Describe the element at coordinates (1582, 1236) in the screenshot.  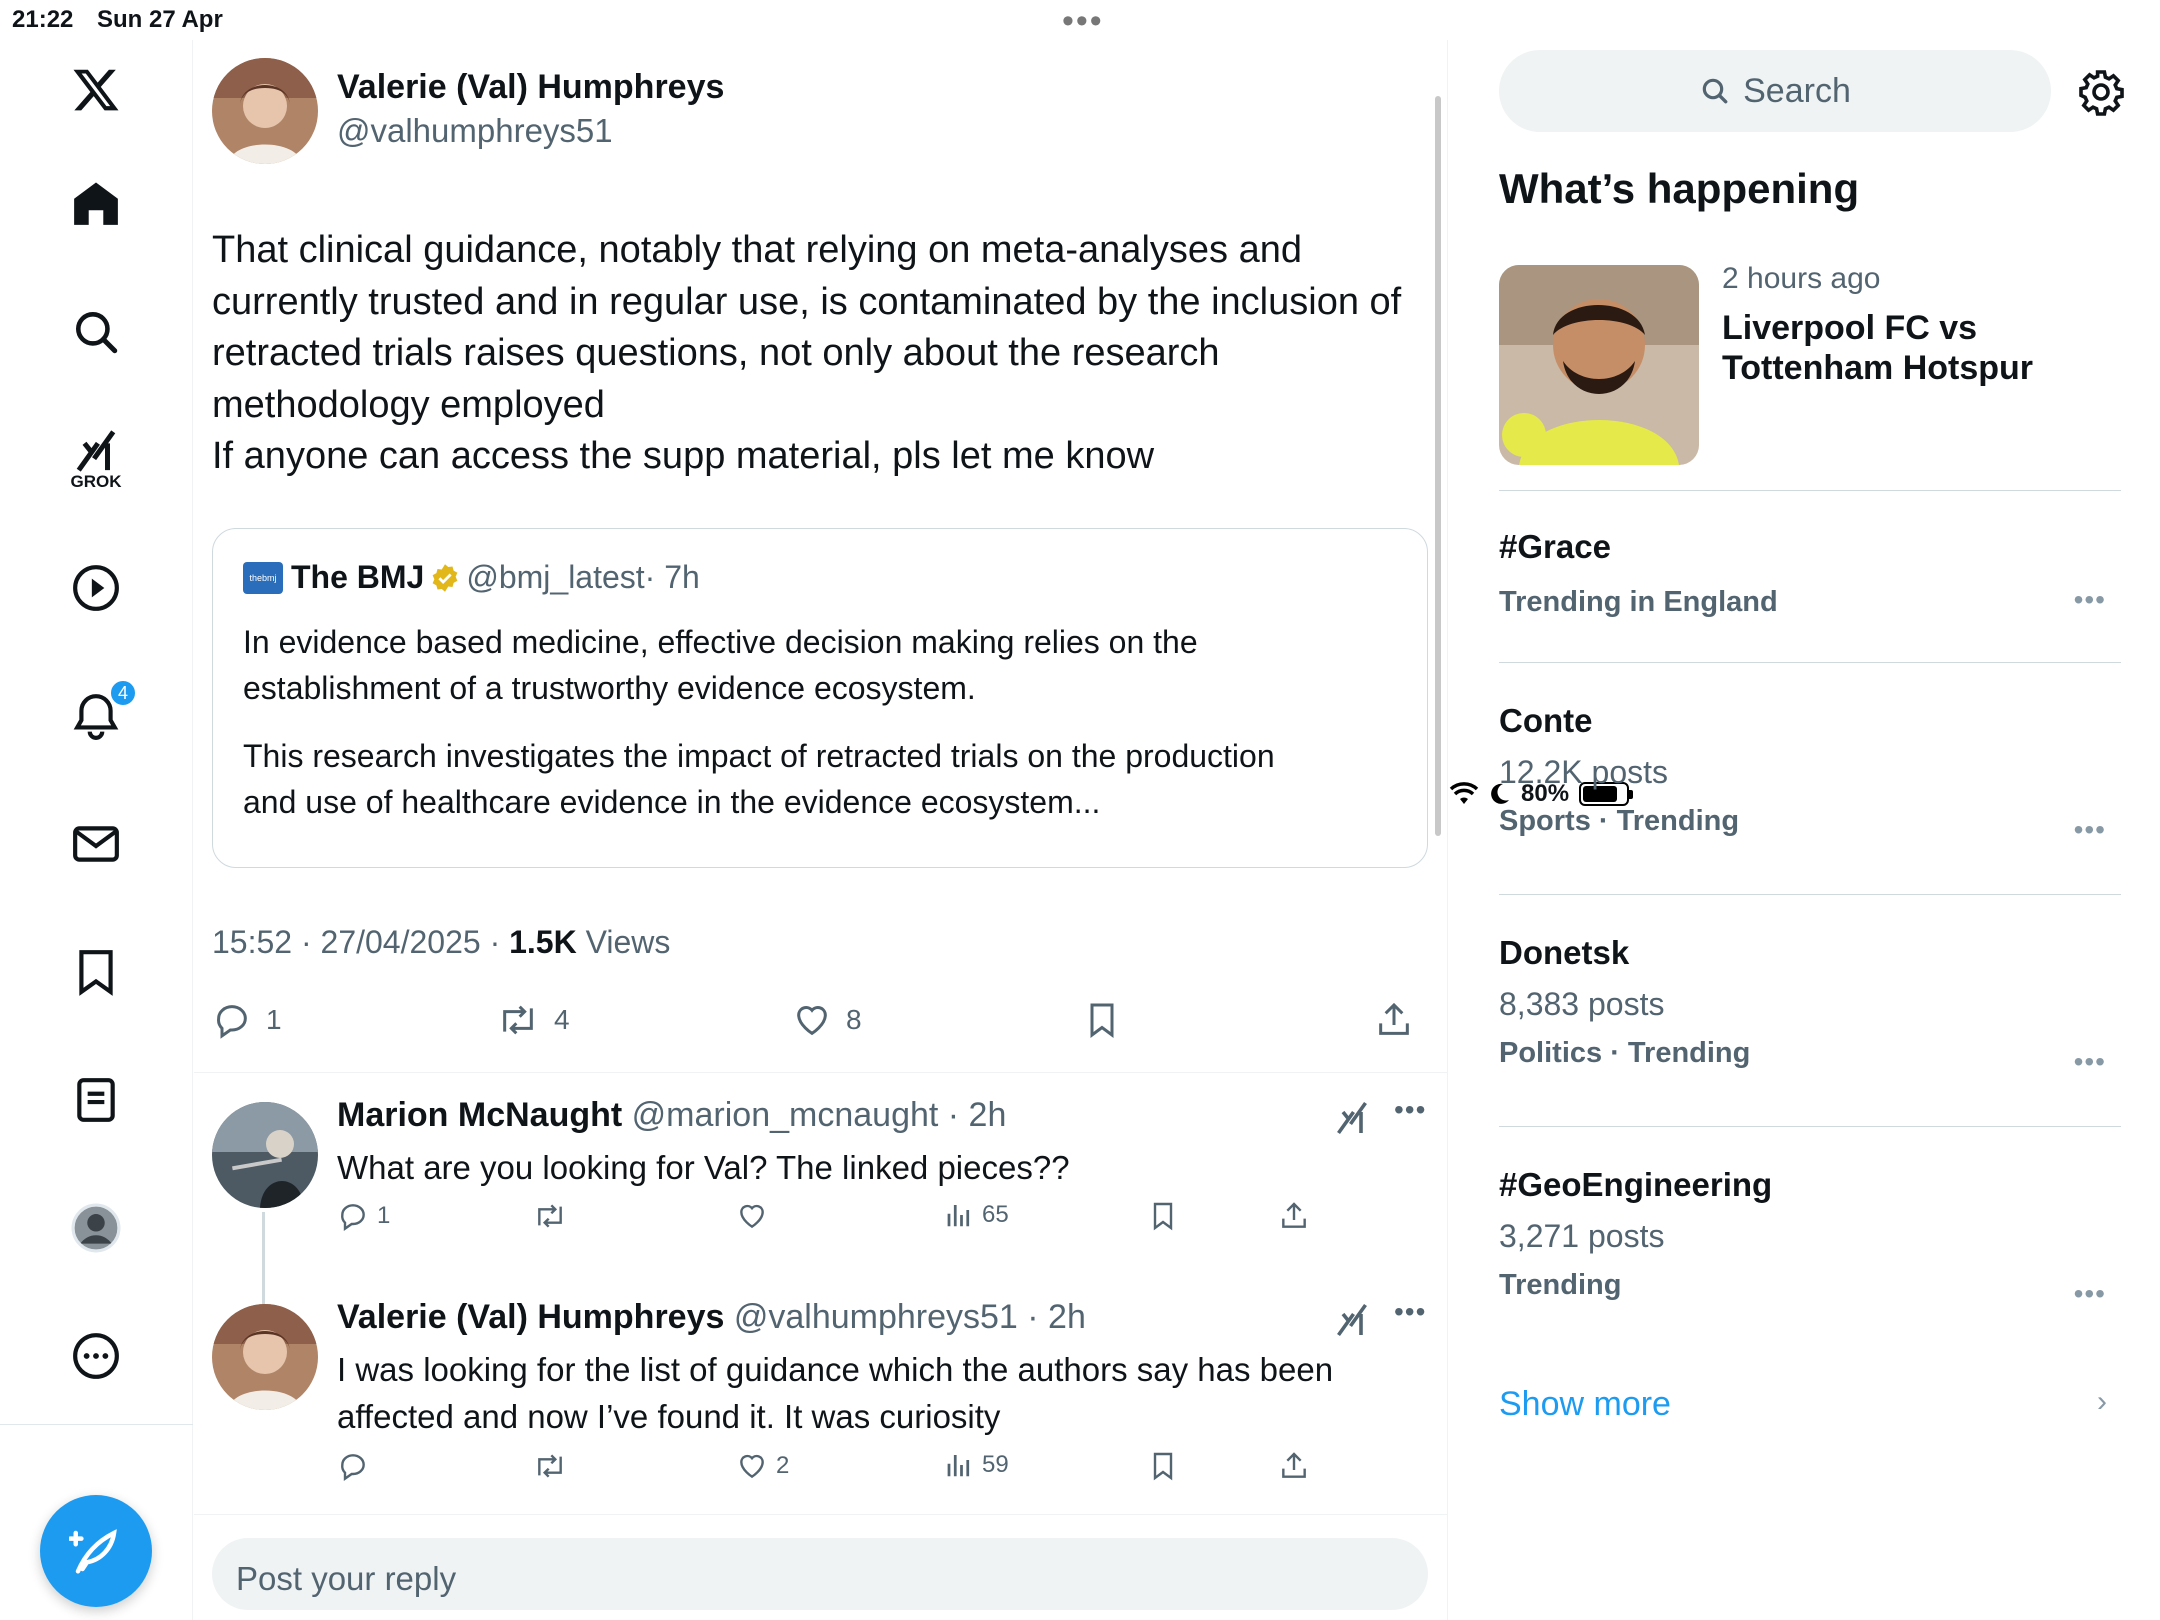
I see `trend-posts: 3,271 posts` at that location.